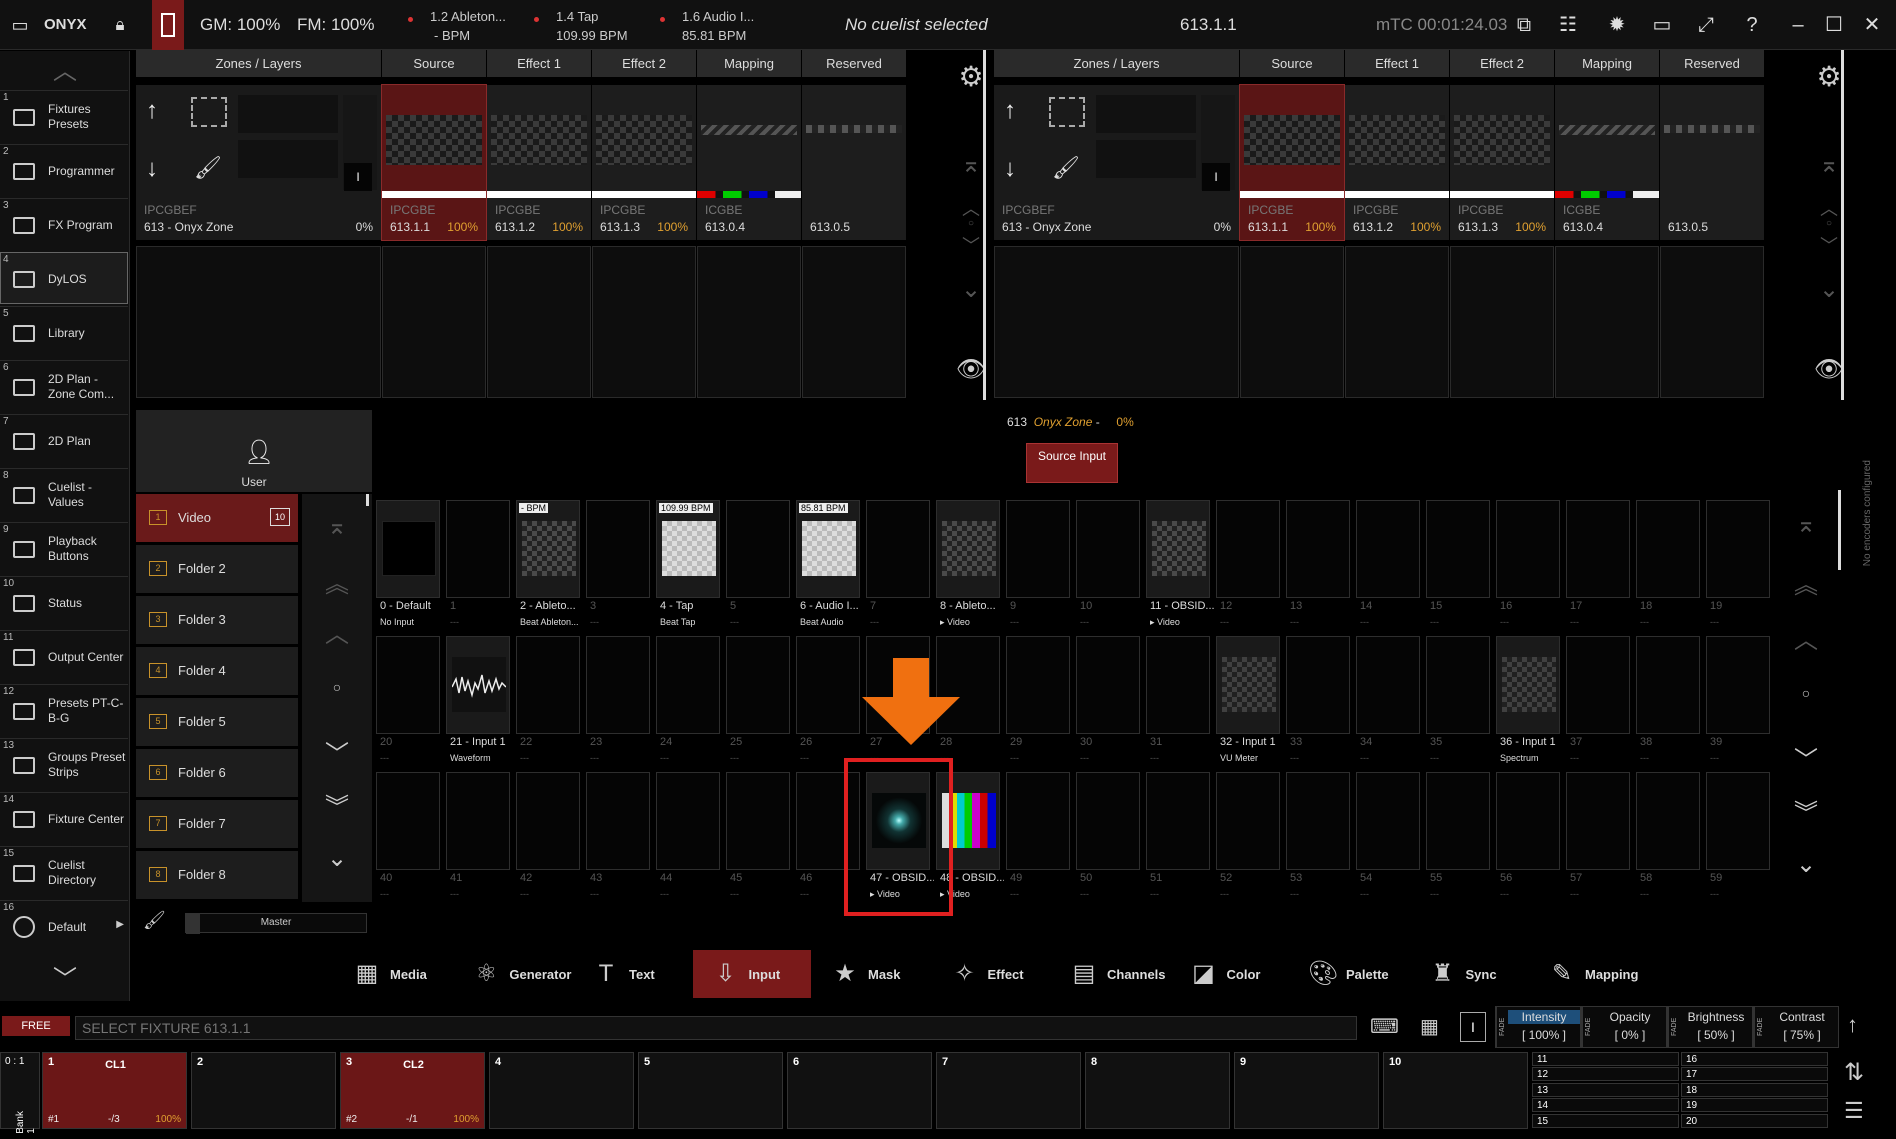 The image size is (1896, 1139). What do you see at coordinates (337, 581) in the screenshot?
I see `page-up-double-icon: ︽` at bounding box center [337, 581].